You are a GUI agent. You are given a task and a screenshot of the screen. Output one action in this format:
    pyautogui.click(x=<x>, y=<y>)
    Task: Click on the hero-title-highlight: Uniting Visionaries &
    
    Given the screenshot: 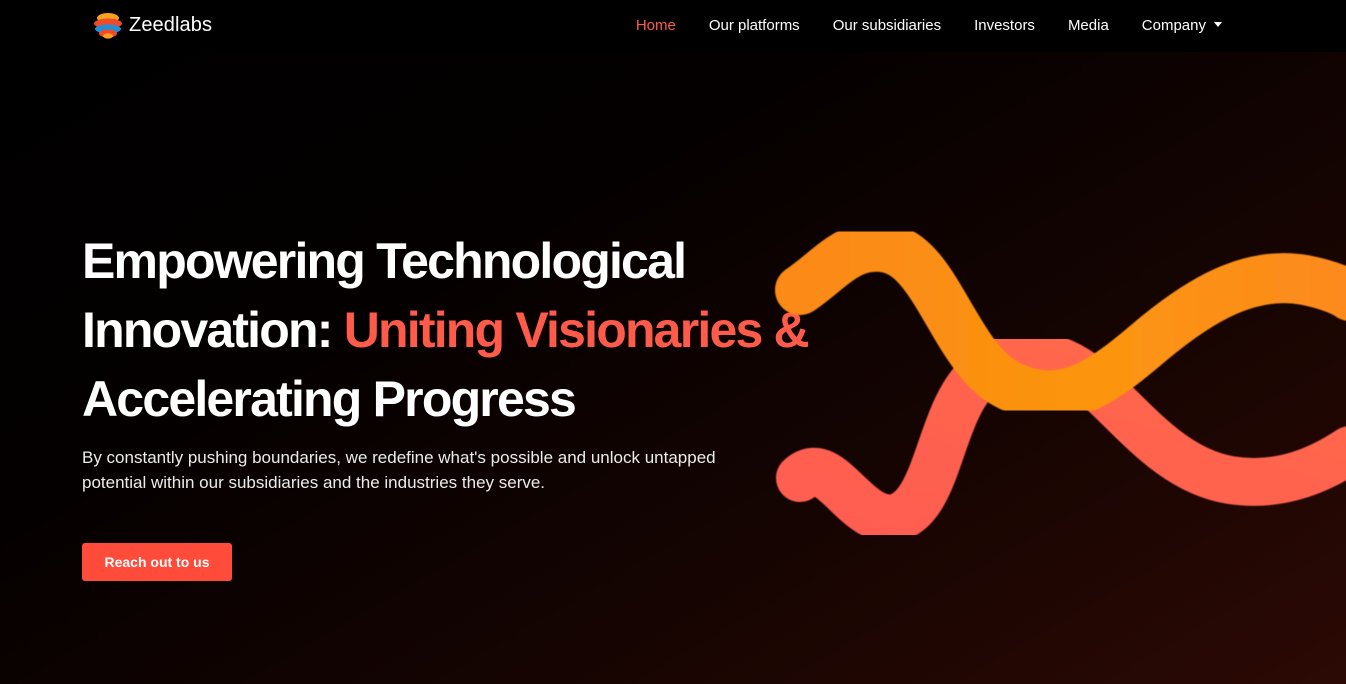 What is the action you would take?
    pyautogui.click(x=576, y=330)
    